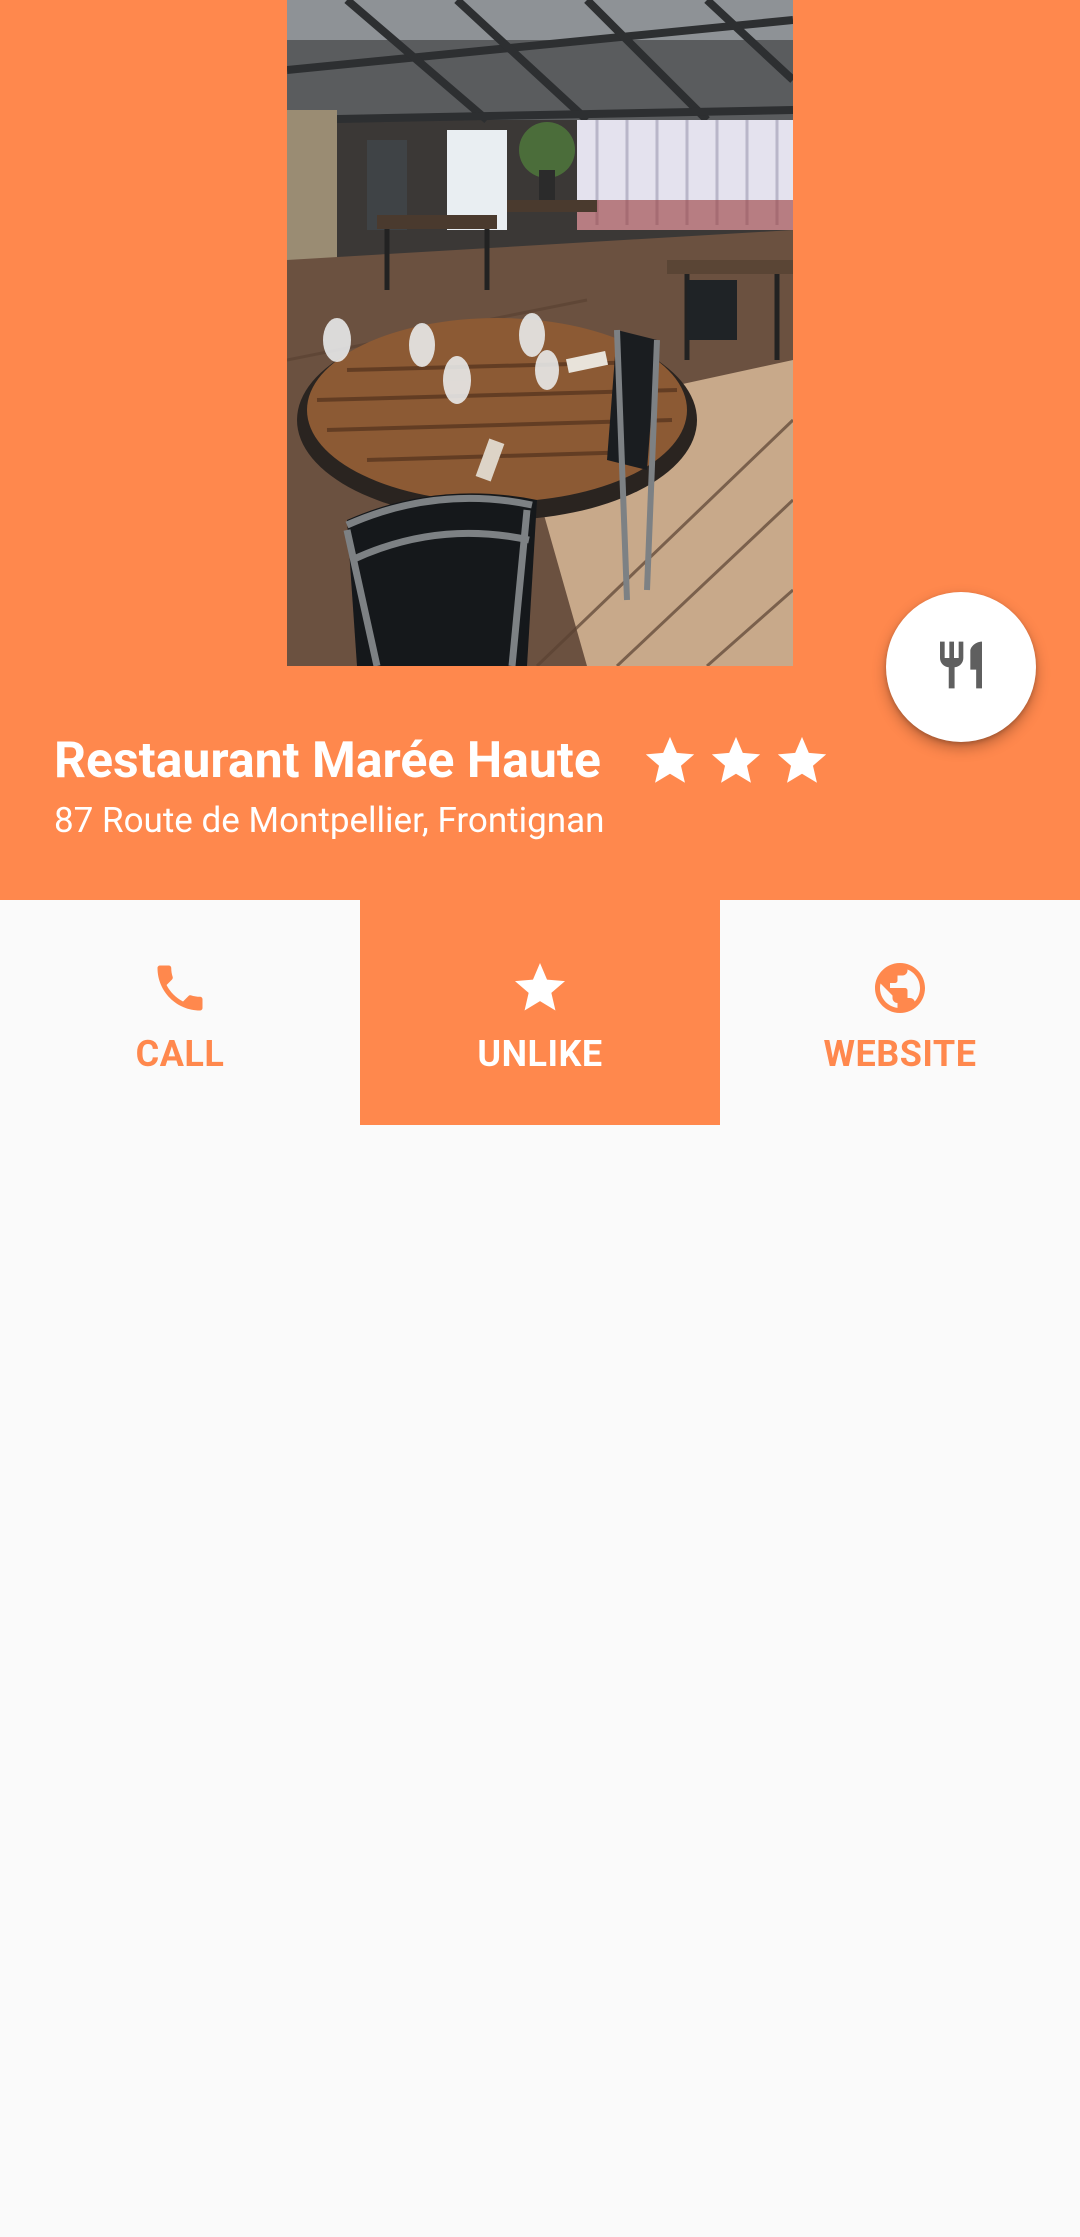 This screenshot has width=1080, height=2237. I want to click on title-row: Restaurant Marée Haute, so click(442, 761).